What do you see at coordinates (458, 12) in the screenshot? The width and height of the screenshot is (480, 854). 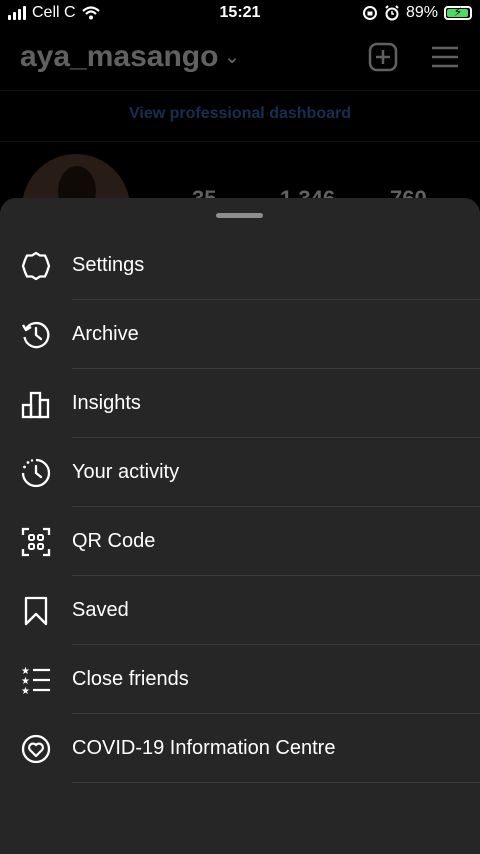 I see `battery-icon: ⚡` at bounding box center [458, 12].